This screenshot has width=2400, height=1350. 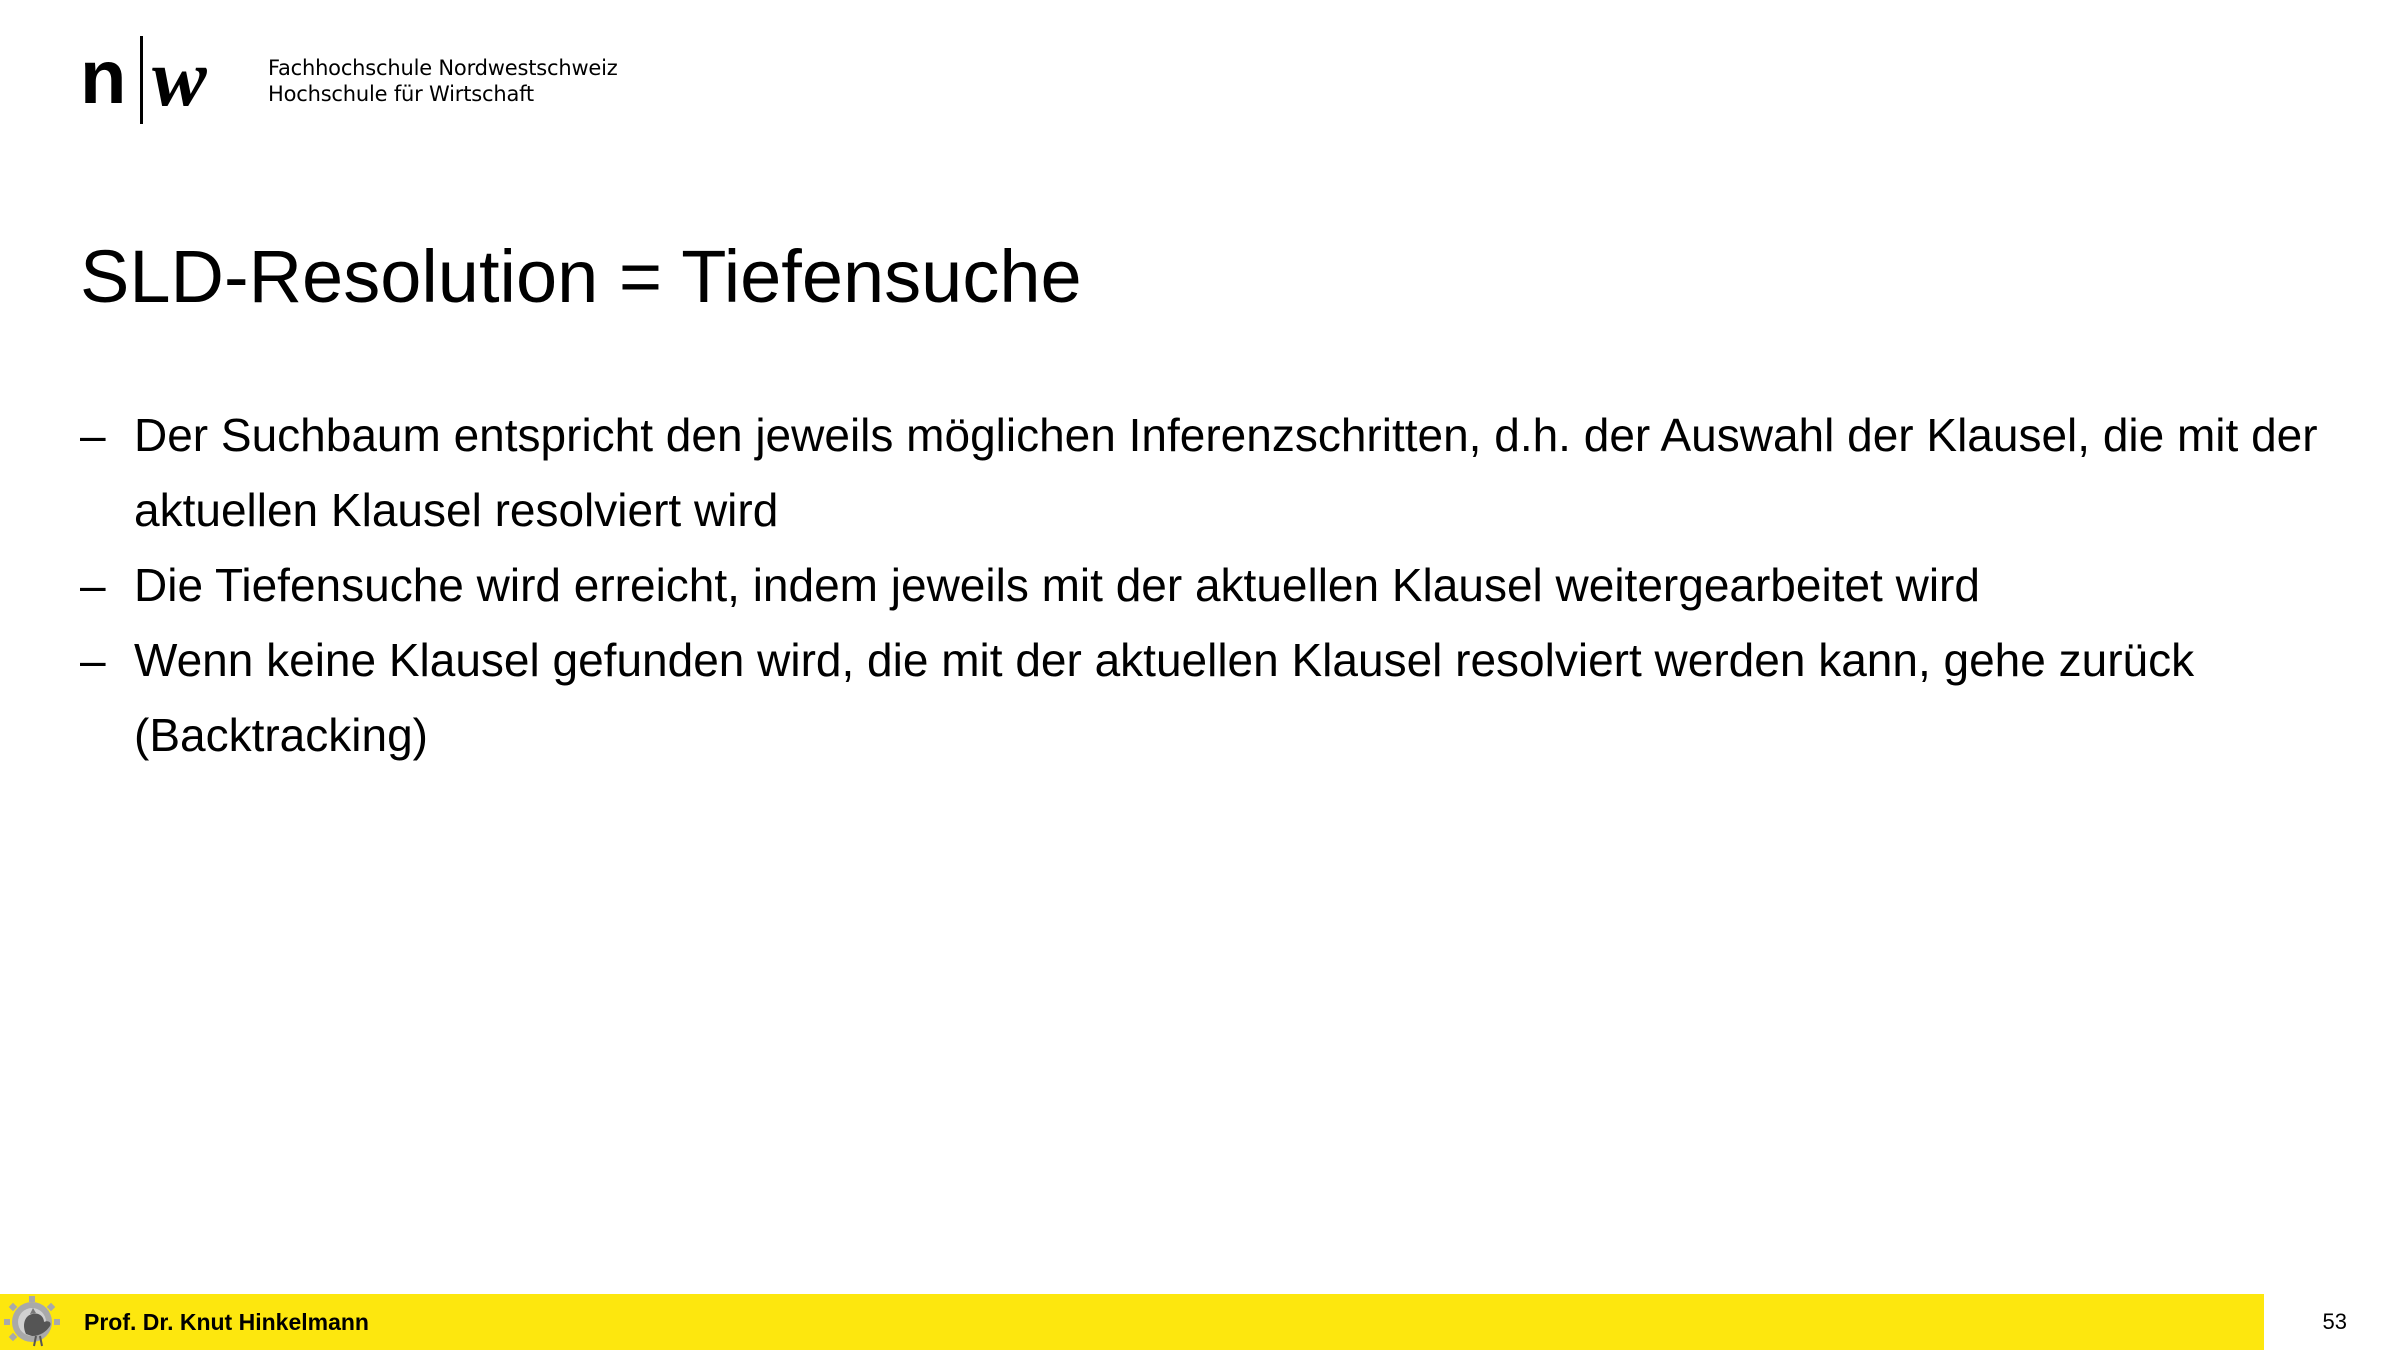 What do you see at coordinates (103, 77) in the screenshot?
I see `logo-letter-n: n` at bounding box center [103, 77].